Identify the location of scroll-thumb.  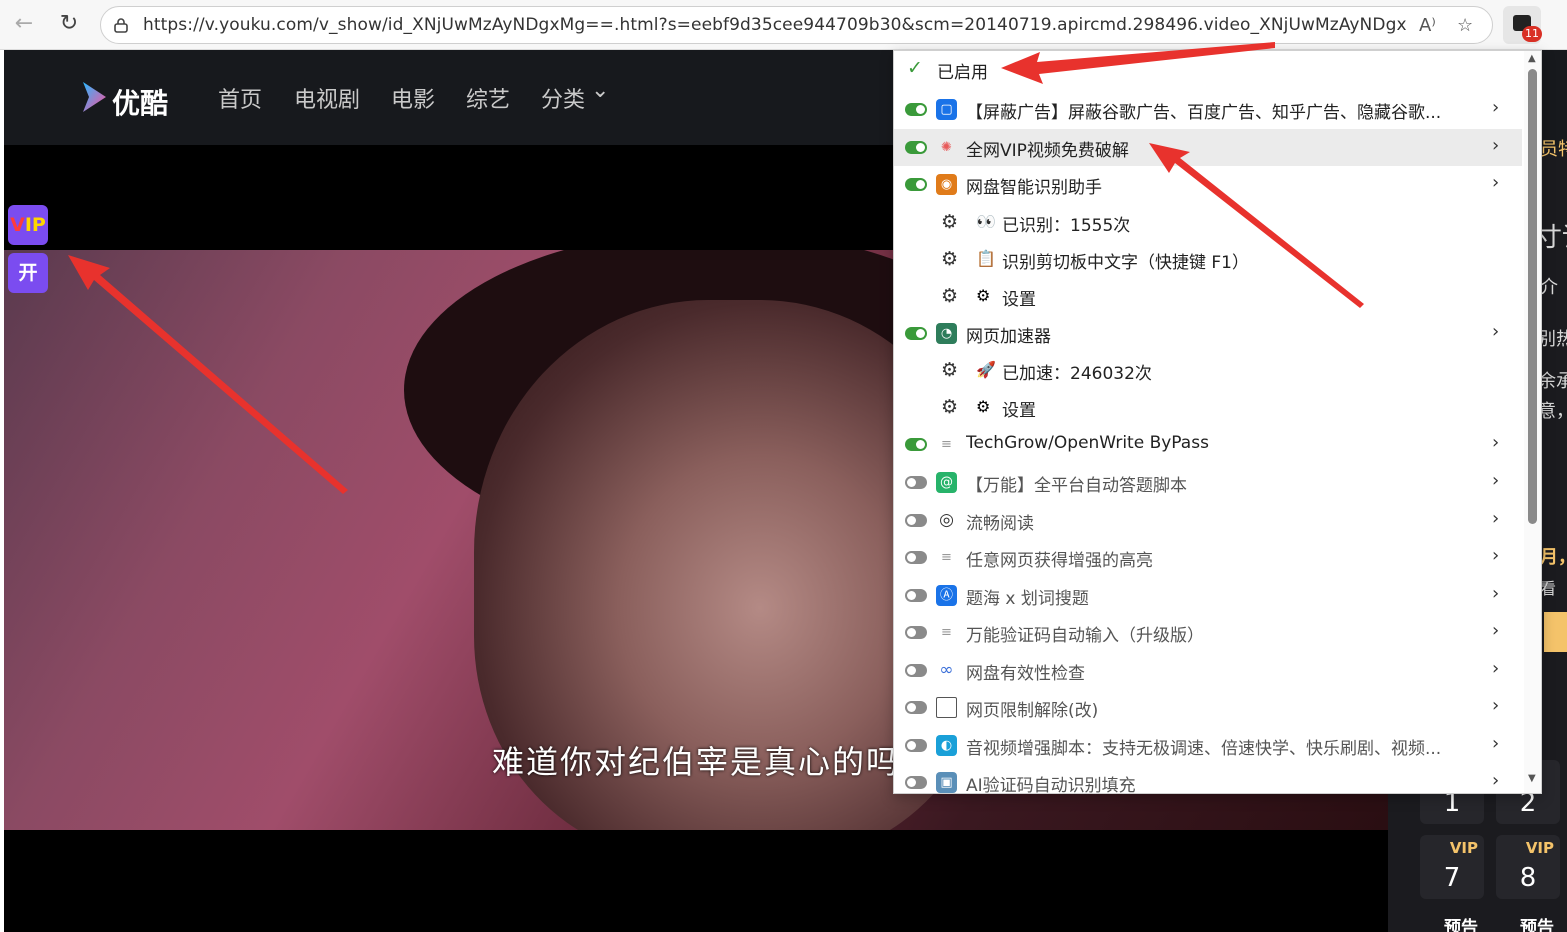
(1532, 296).